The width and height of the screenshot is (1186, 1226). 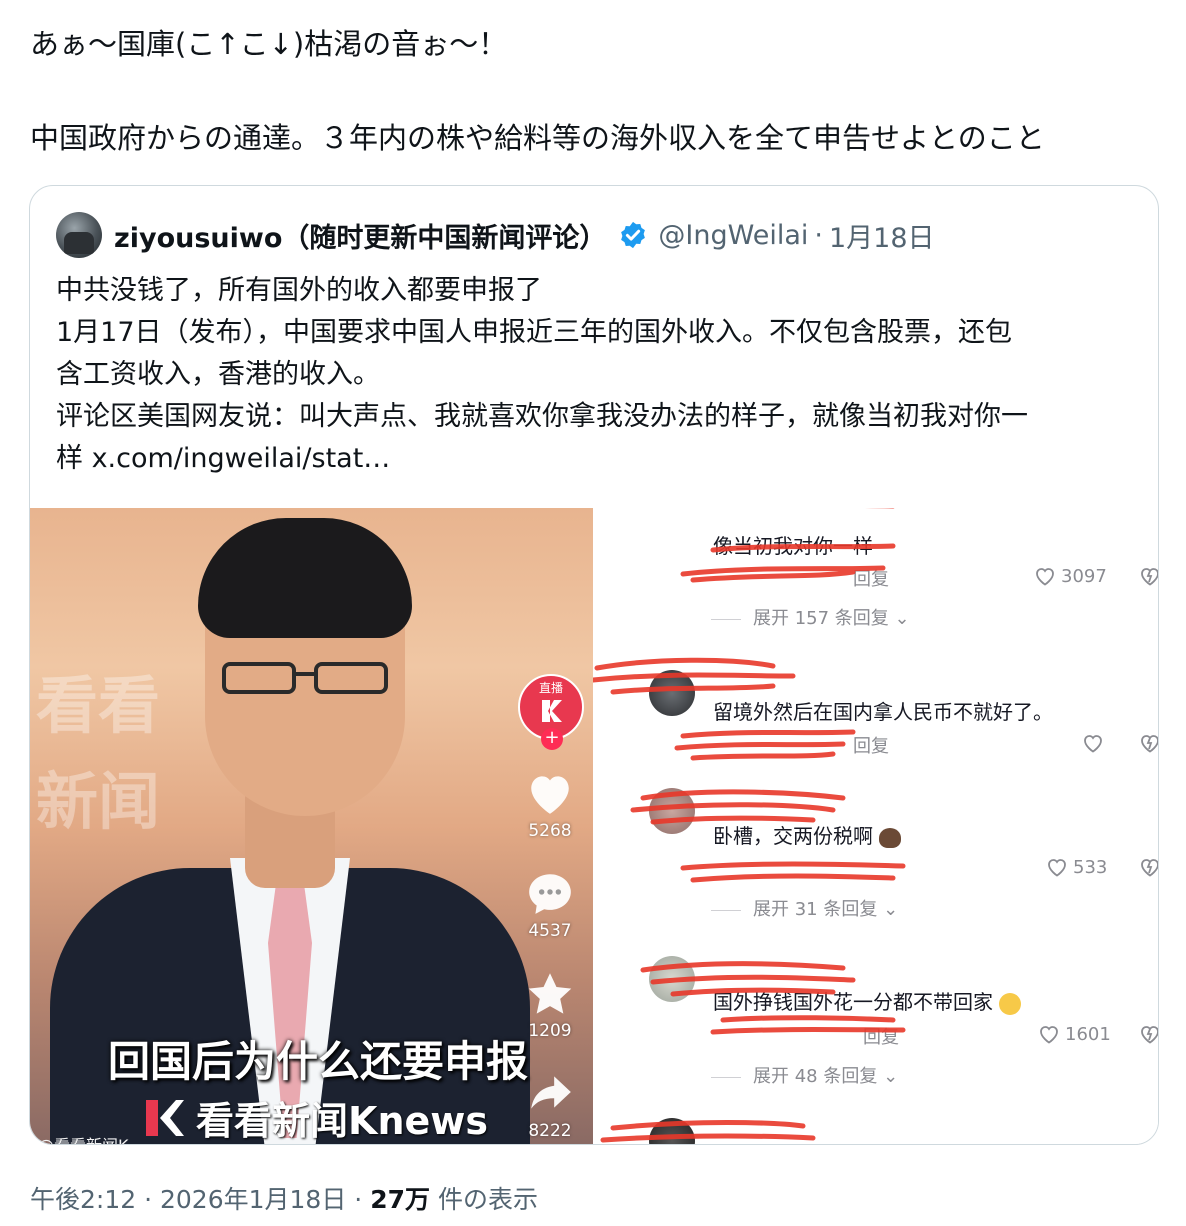 What do you see at coordinates (537, 138) in the screenshot?
I see `tweet-line-2: 中国政府からの通達。３年内の株や給料等の海外収入を全て申告せよとのこと` at bounding box center [537, 138].